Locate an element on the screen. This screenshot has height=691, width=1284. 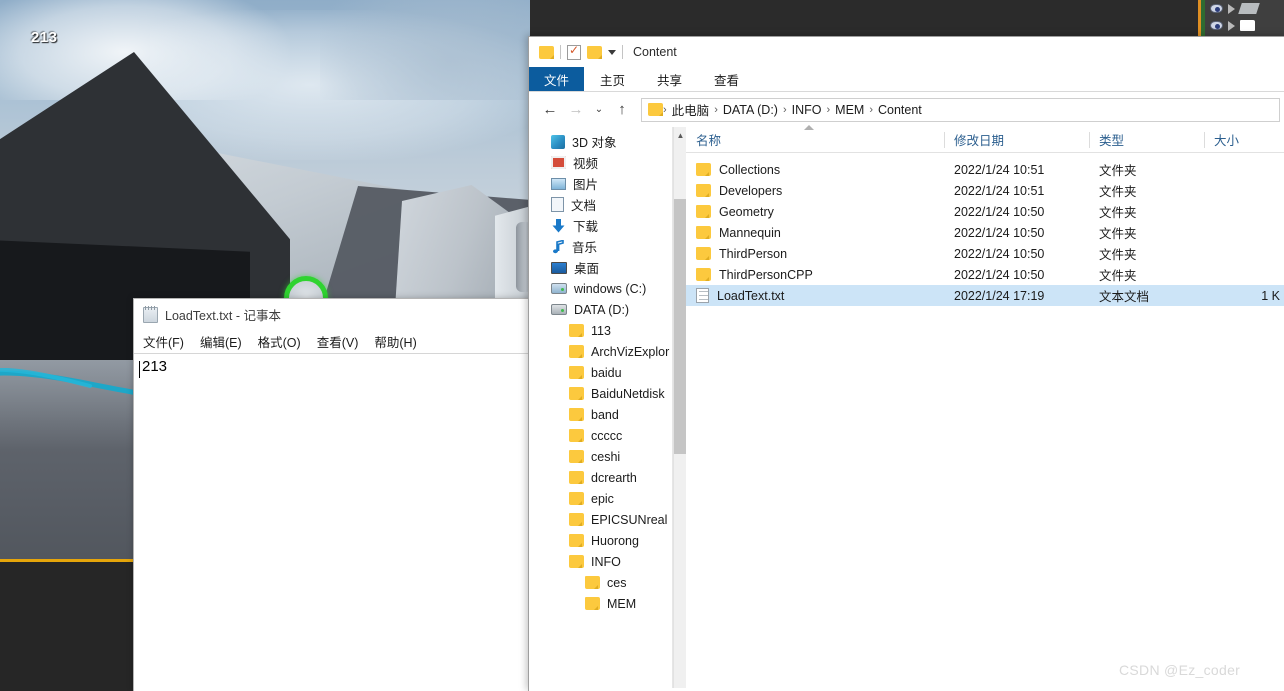
table-row: Collections 2022/1/24 10:51 文件夹 is located at coordinates (985, 169).